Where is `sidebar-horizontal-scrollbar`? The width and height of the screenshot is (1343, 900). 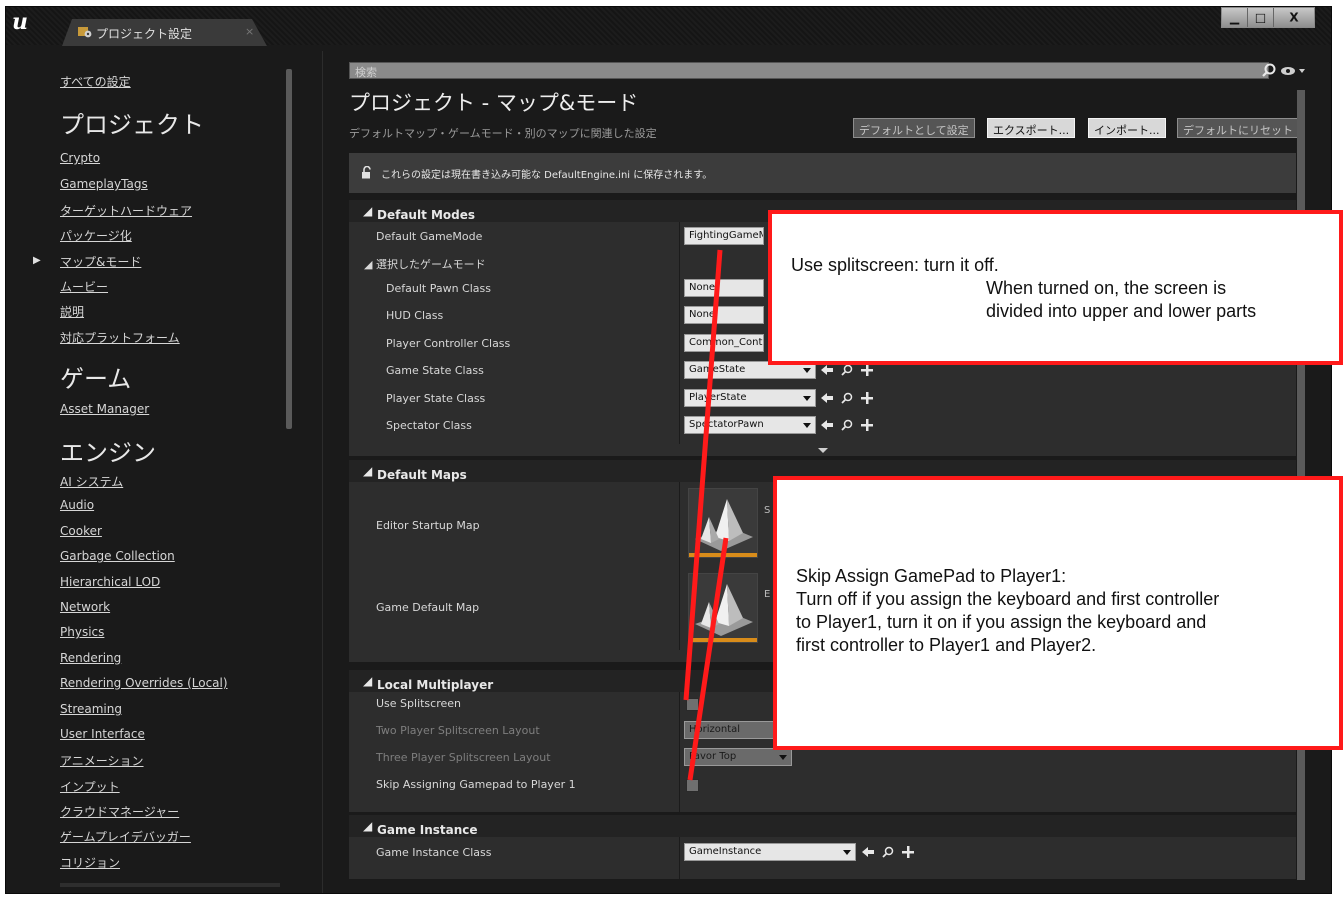
sidebar-horizontal-scrollbar is located at coordinates (170, 885).